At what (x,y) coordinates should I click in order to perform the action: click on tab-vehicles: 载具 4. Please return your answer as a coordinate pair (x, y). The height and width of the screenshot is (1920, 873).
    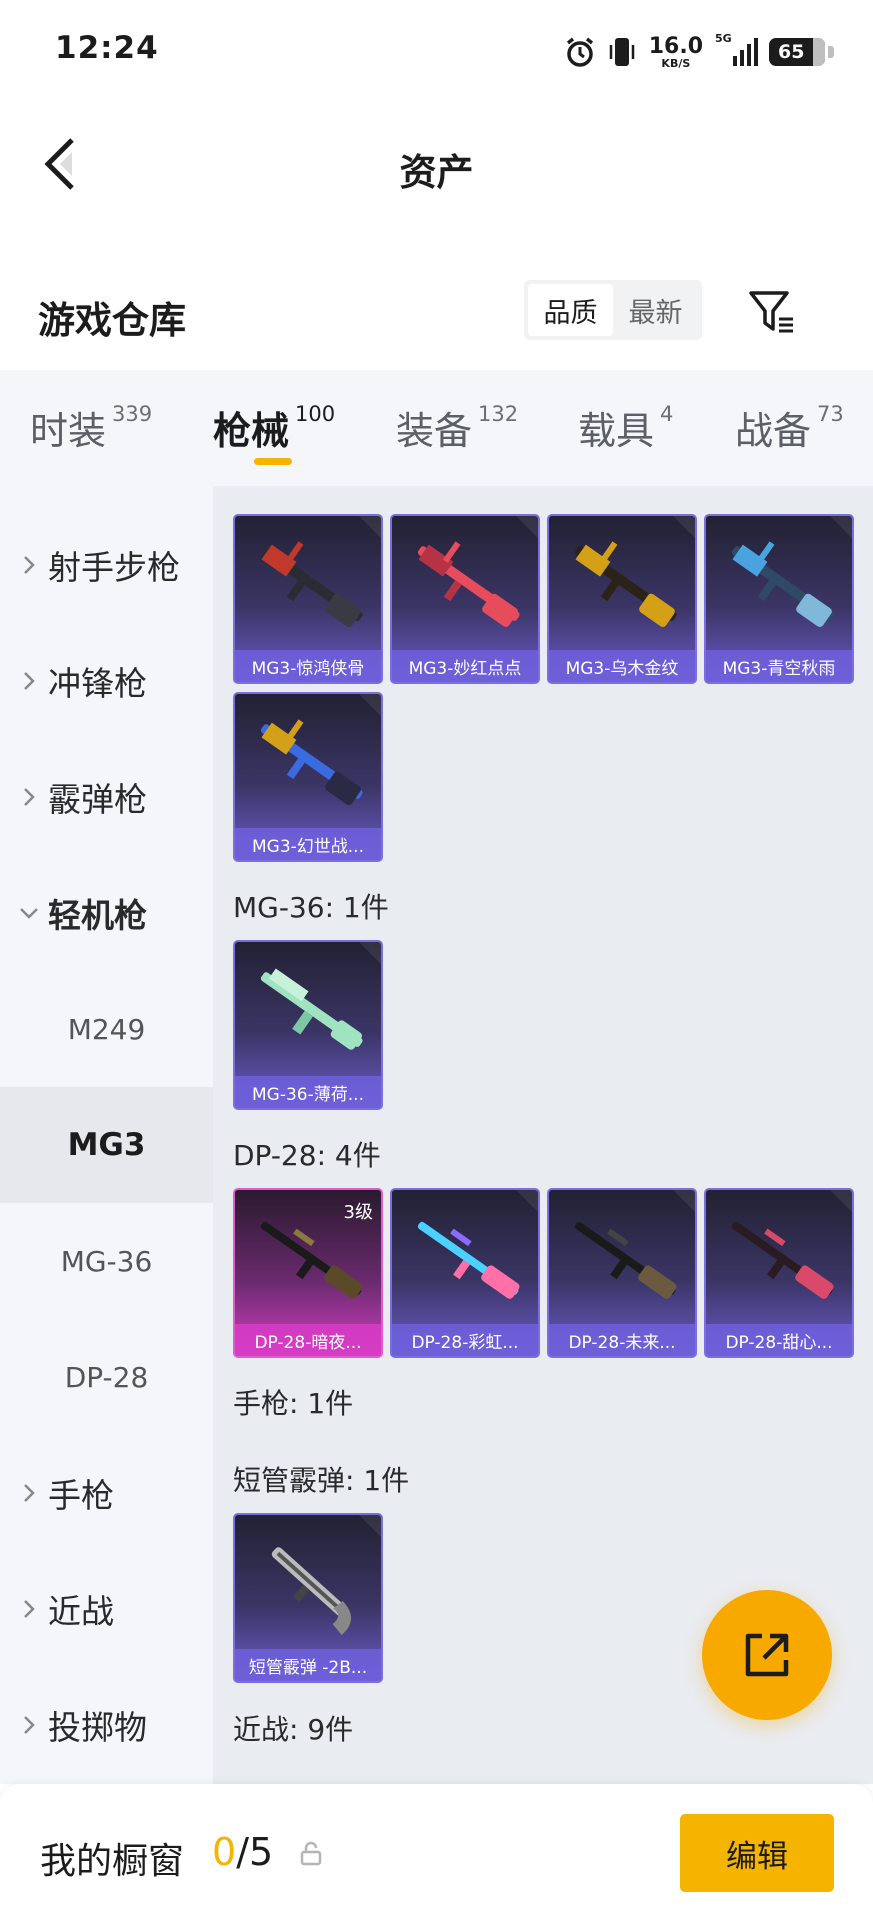
    Looking at the image, I should click on (625, 427).